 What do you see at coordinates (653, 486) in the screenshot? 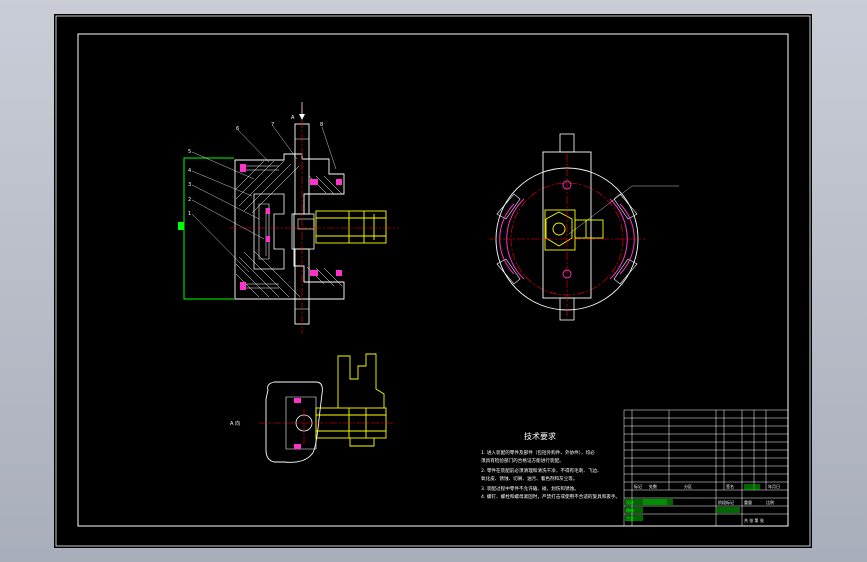
I see `tb-label-count: 处数` at bounding box center [653, 486].